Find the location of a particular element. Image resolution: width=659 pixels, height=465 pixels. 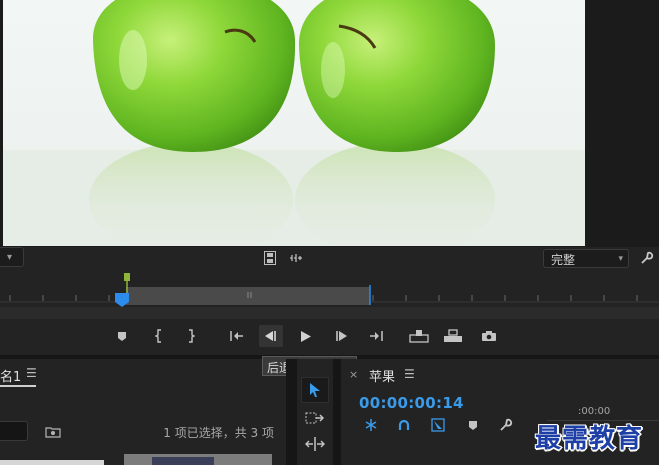

play-icon is located at coordinates (306, 336).